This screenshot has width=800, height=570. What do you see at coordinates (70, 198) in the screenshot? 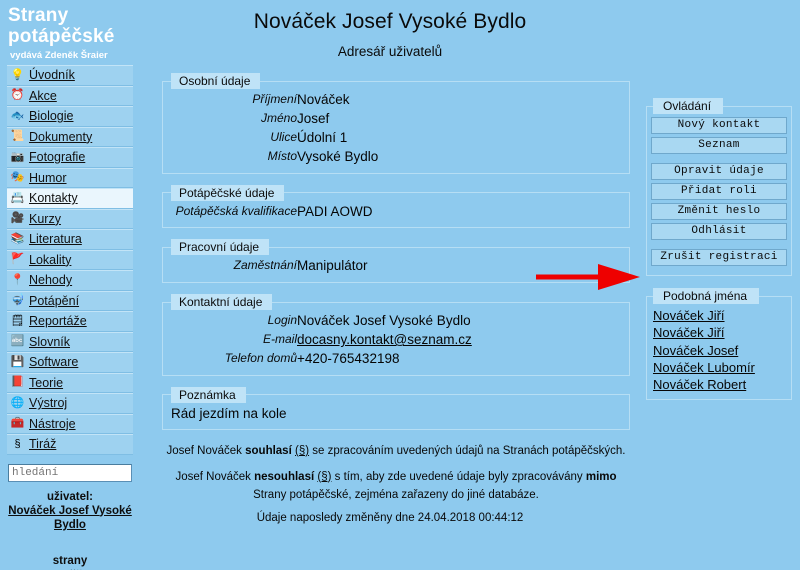
I see `sidebar-item-kontakty: 📇 Kontakty` at bounding box center [70, 198].